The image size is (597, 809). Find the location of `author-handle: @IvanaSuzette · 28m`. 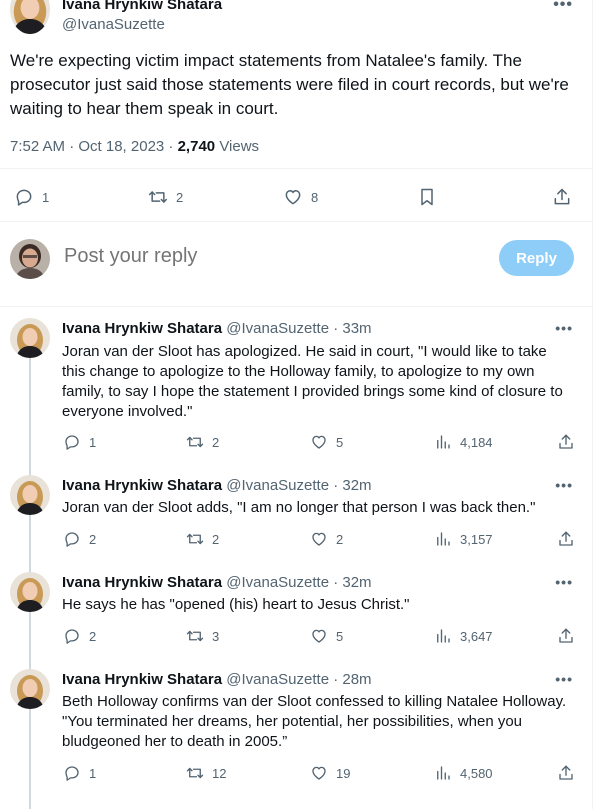

author-handle: @IvanaSuzette · 28m is located at coordinates (298, 679).